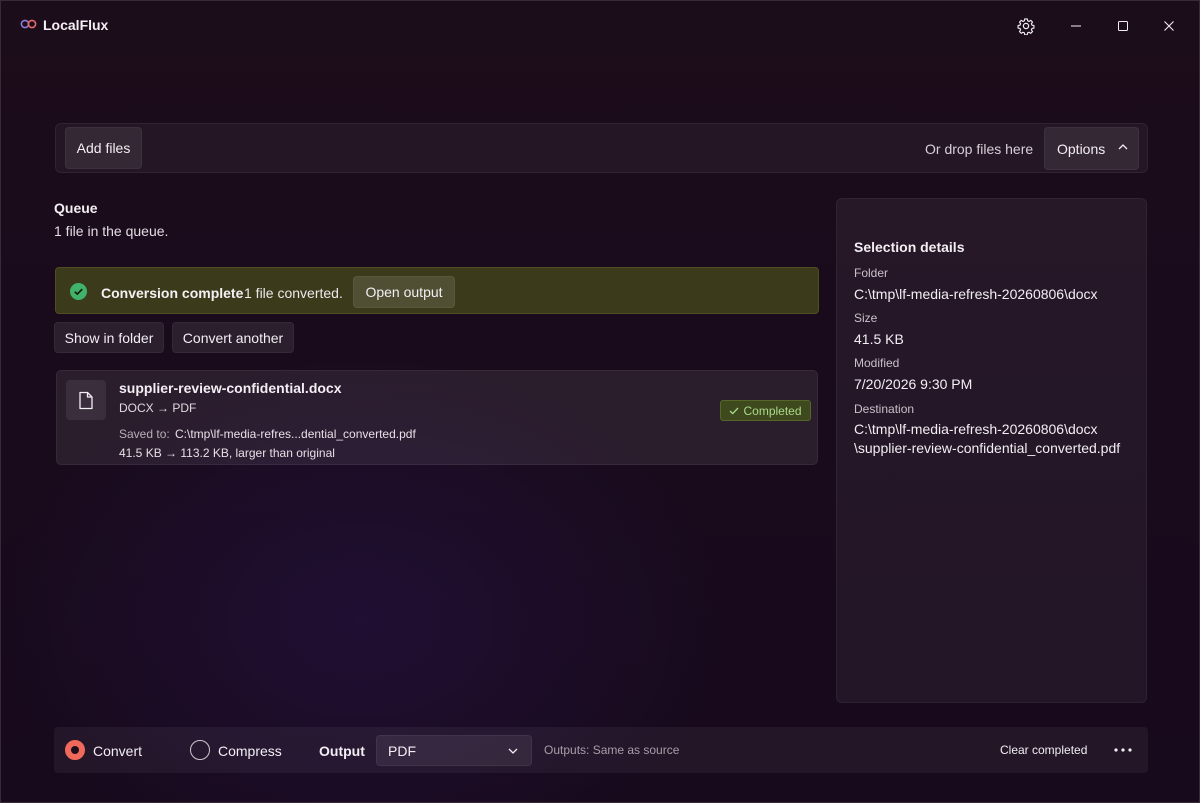  Describe the element at coordinates (513, 751) in the screenshot. I see `chevron-down-icon` at that location.